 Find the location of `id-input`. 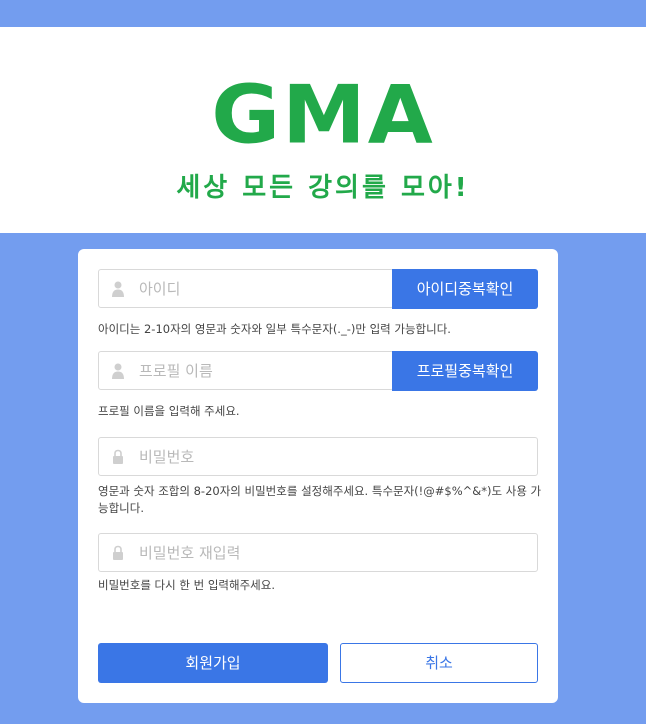

id-input is located at coordinates (261, 288).